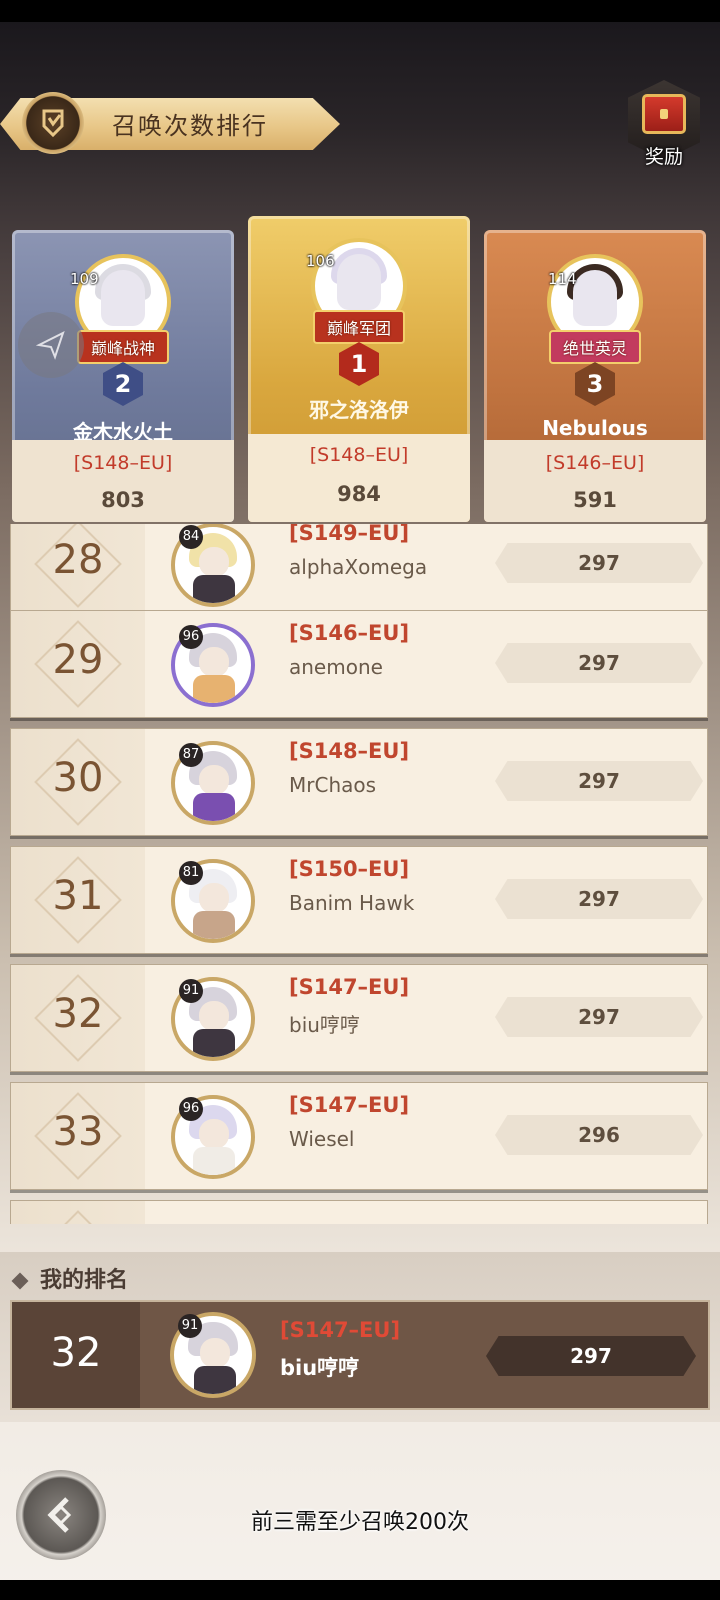 This screenshot has height=1600, width=720. I want to click on rank-medal: 1, so click(359, 364).